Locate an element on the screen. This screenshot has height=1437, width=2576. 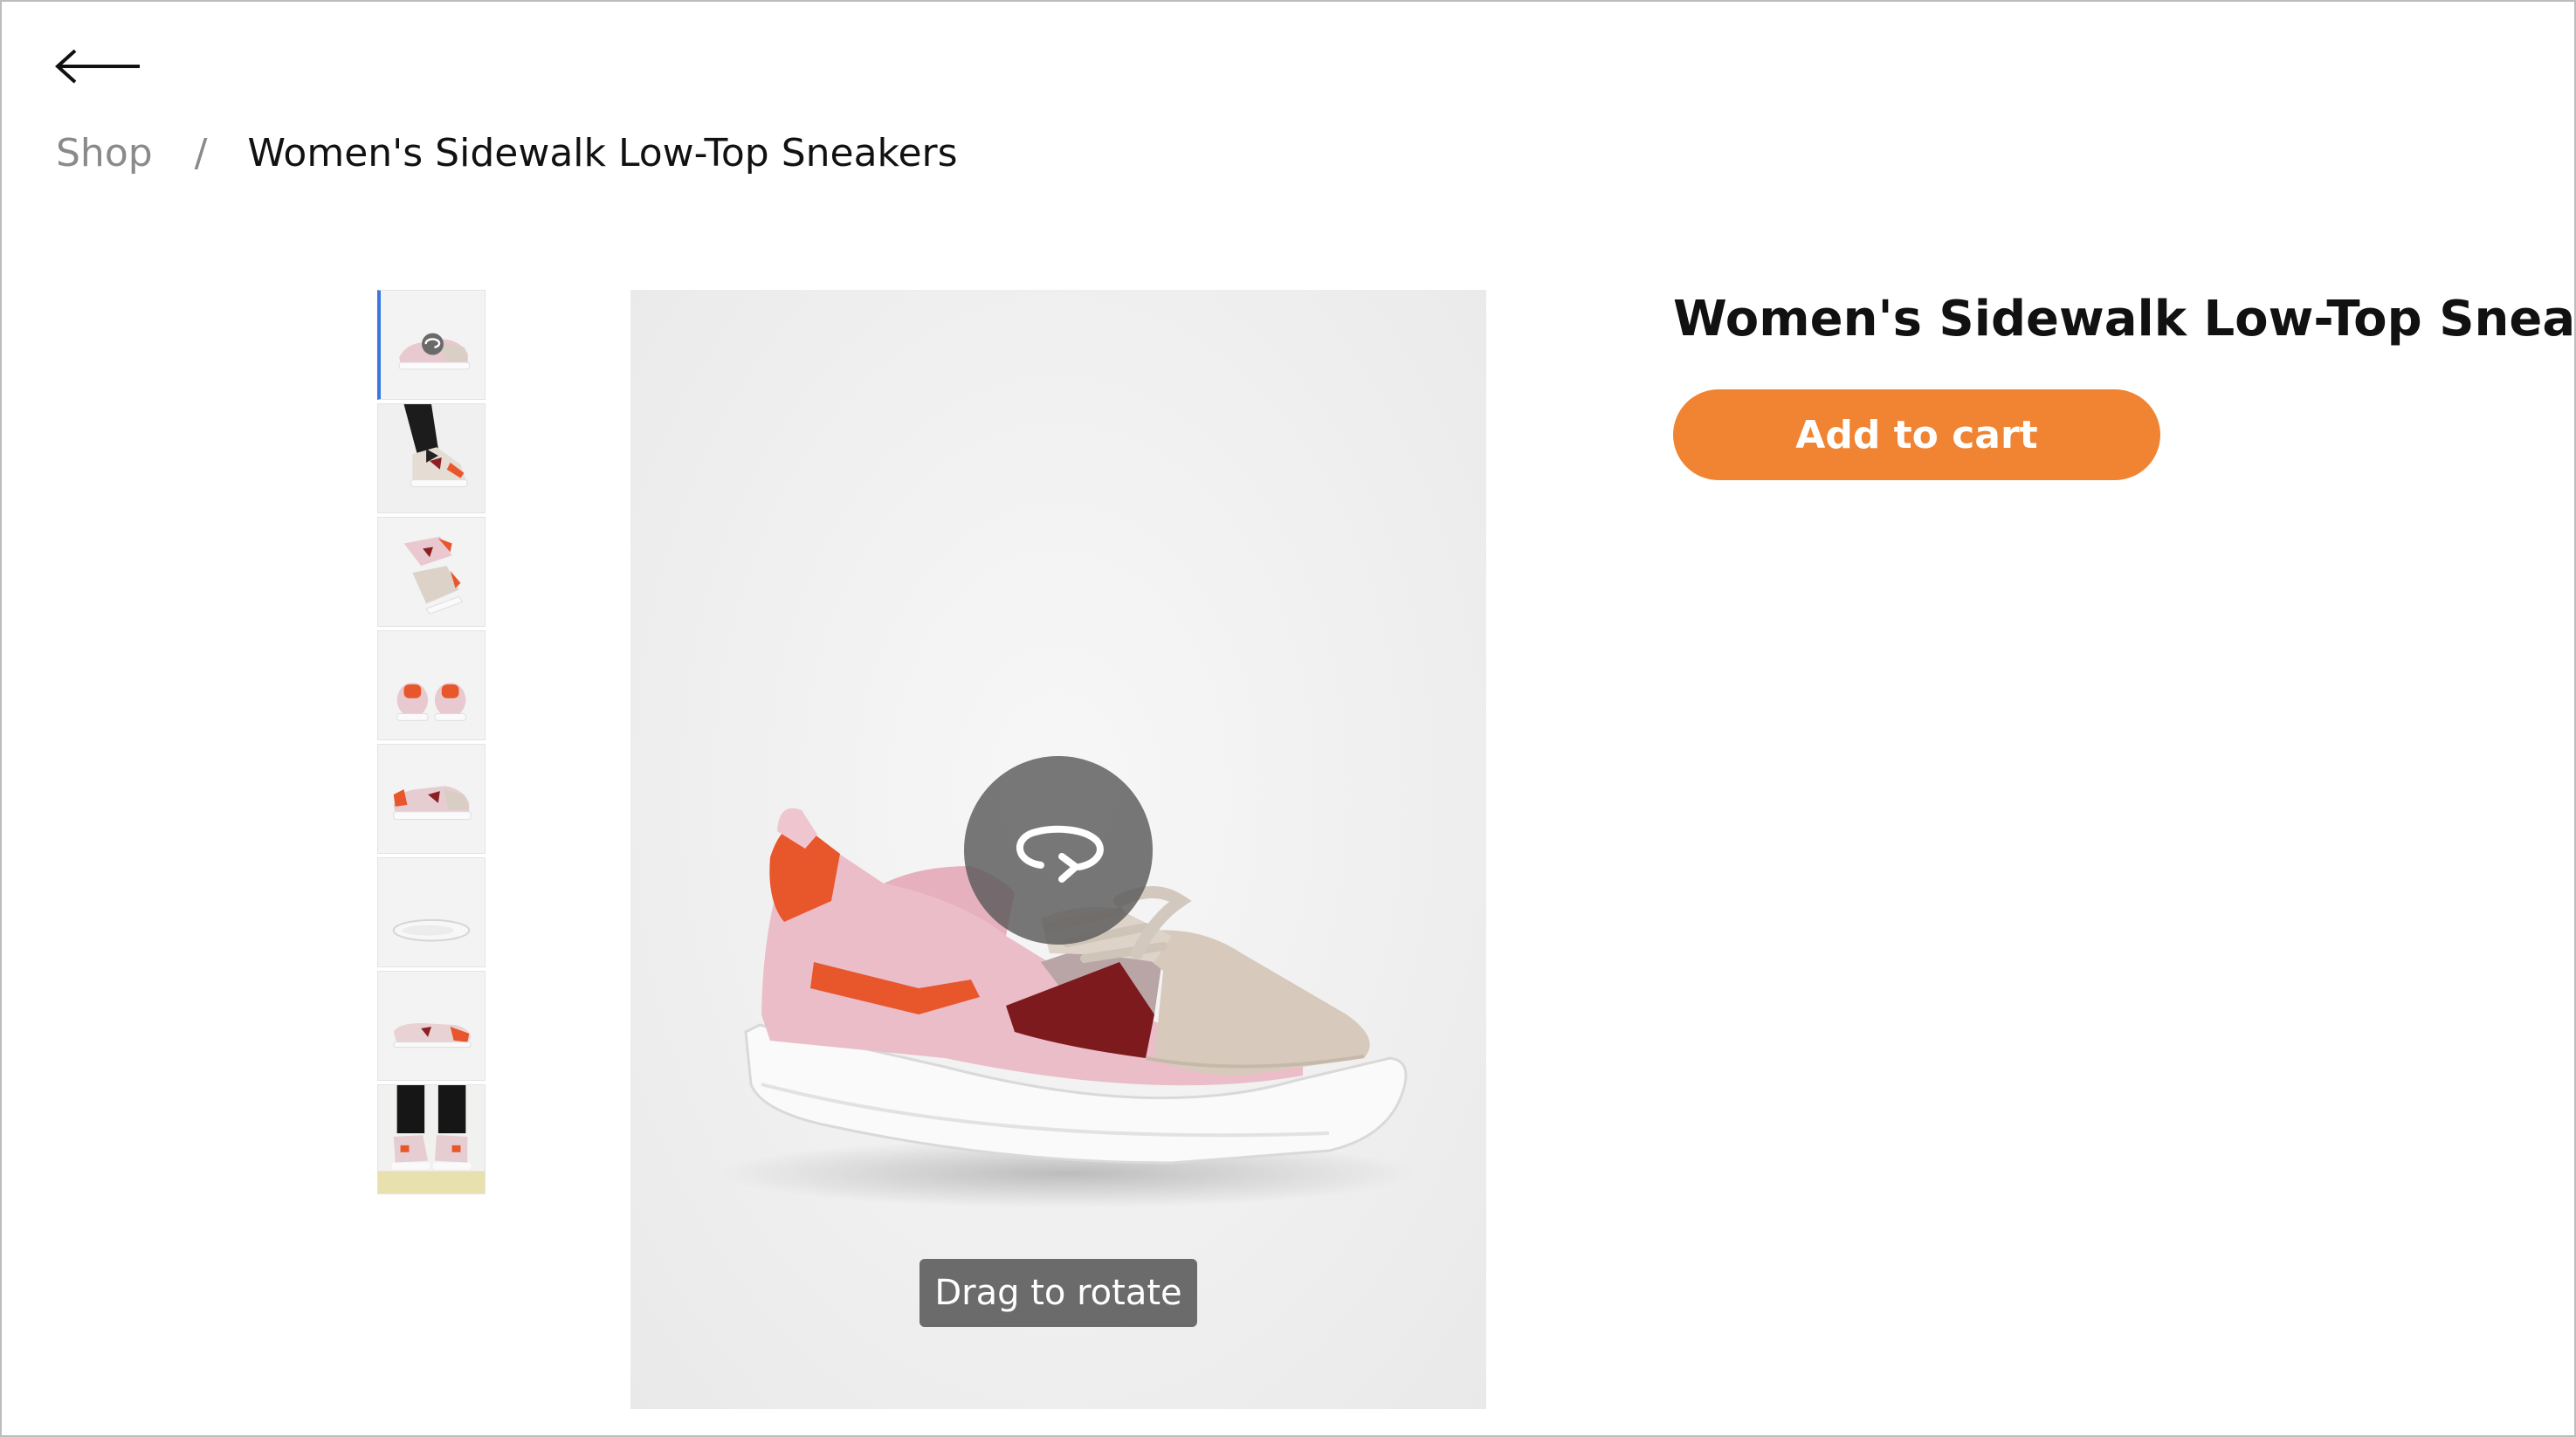
rotate-360-button is located at coordinates (1058, 851).